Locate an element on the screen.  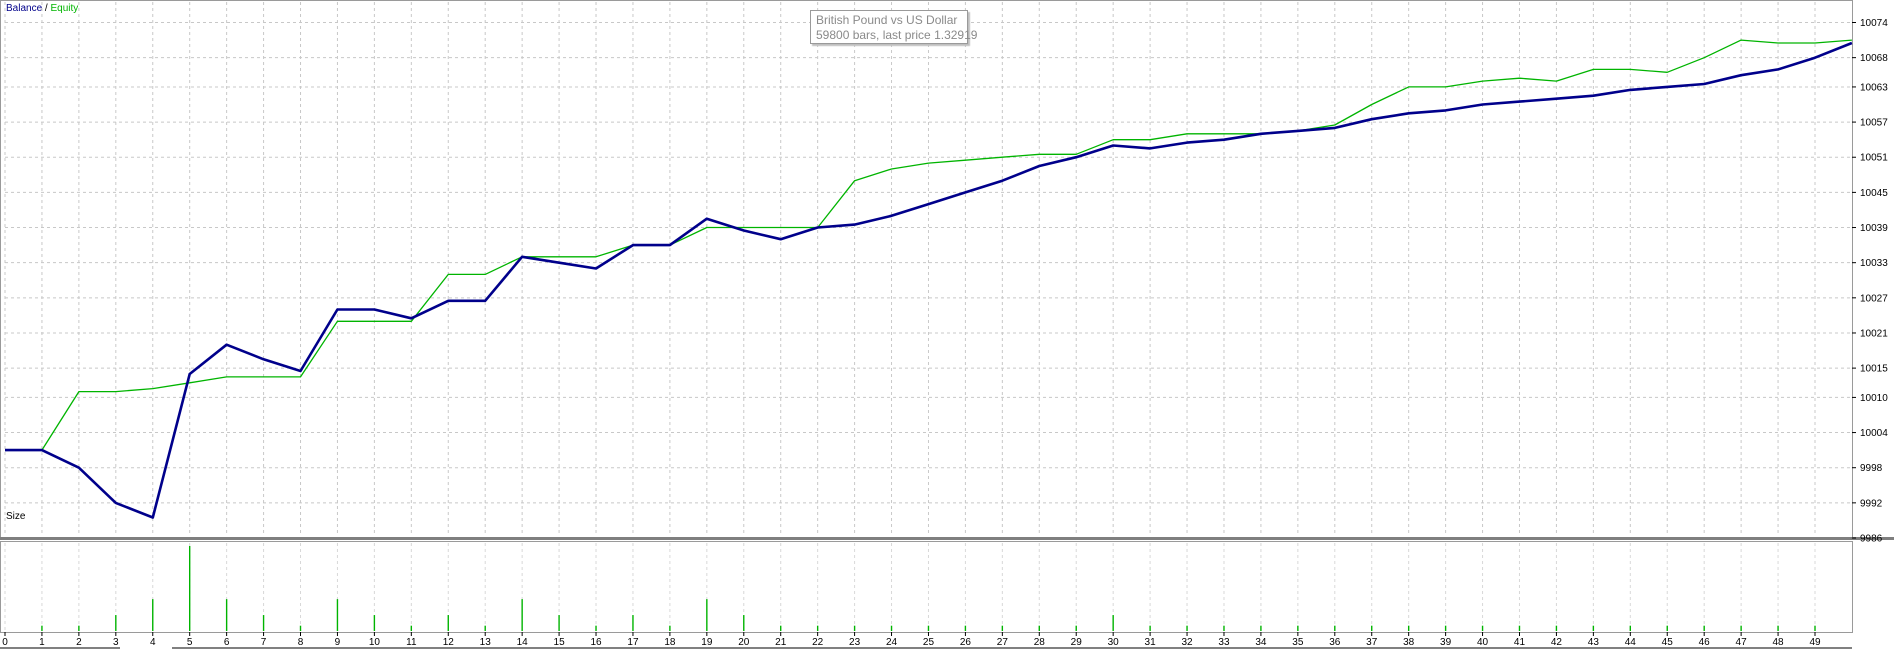
x-tick-label: 42 is located at coordinates (1557, 642).